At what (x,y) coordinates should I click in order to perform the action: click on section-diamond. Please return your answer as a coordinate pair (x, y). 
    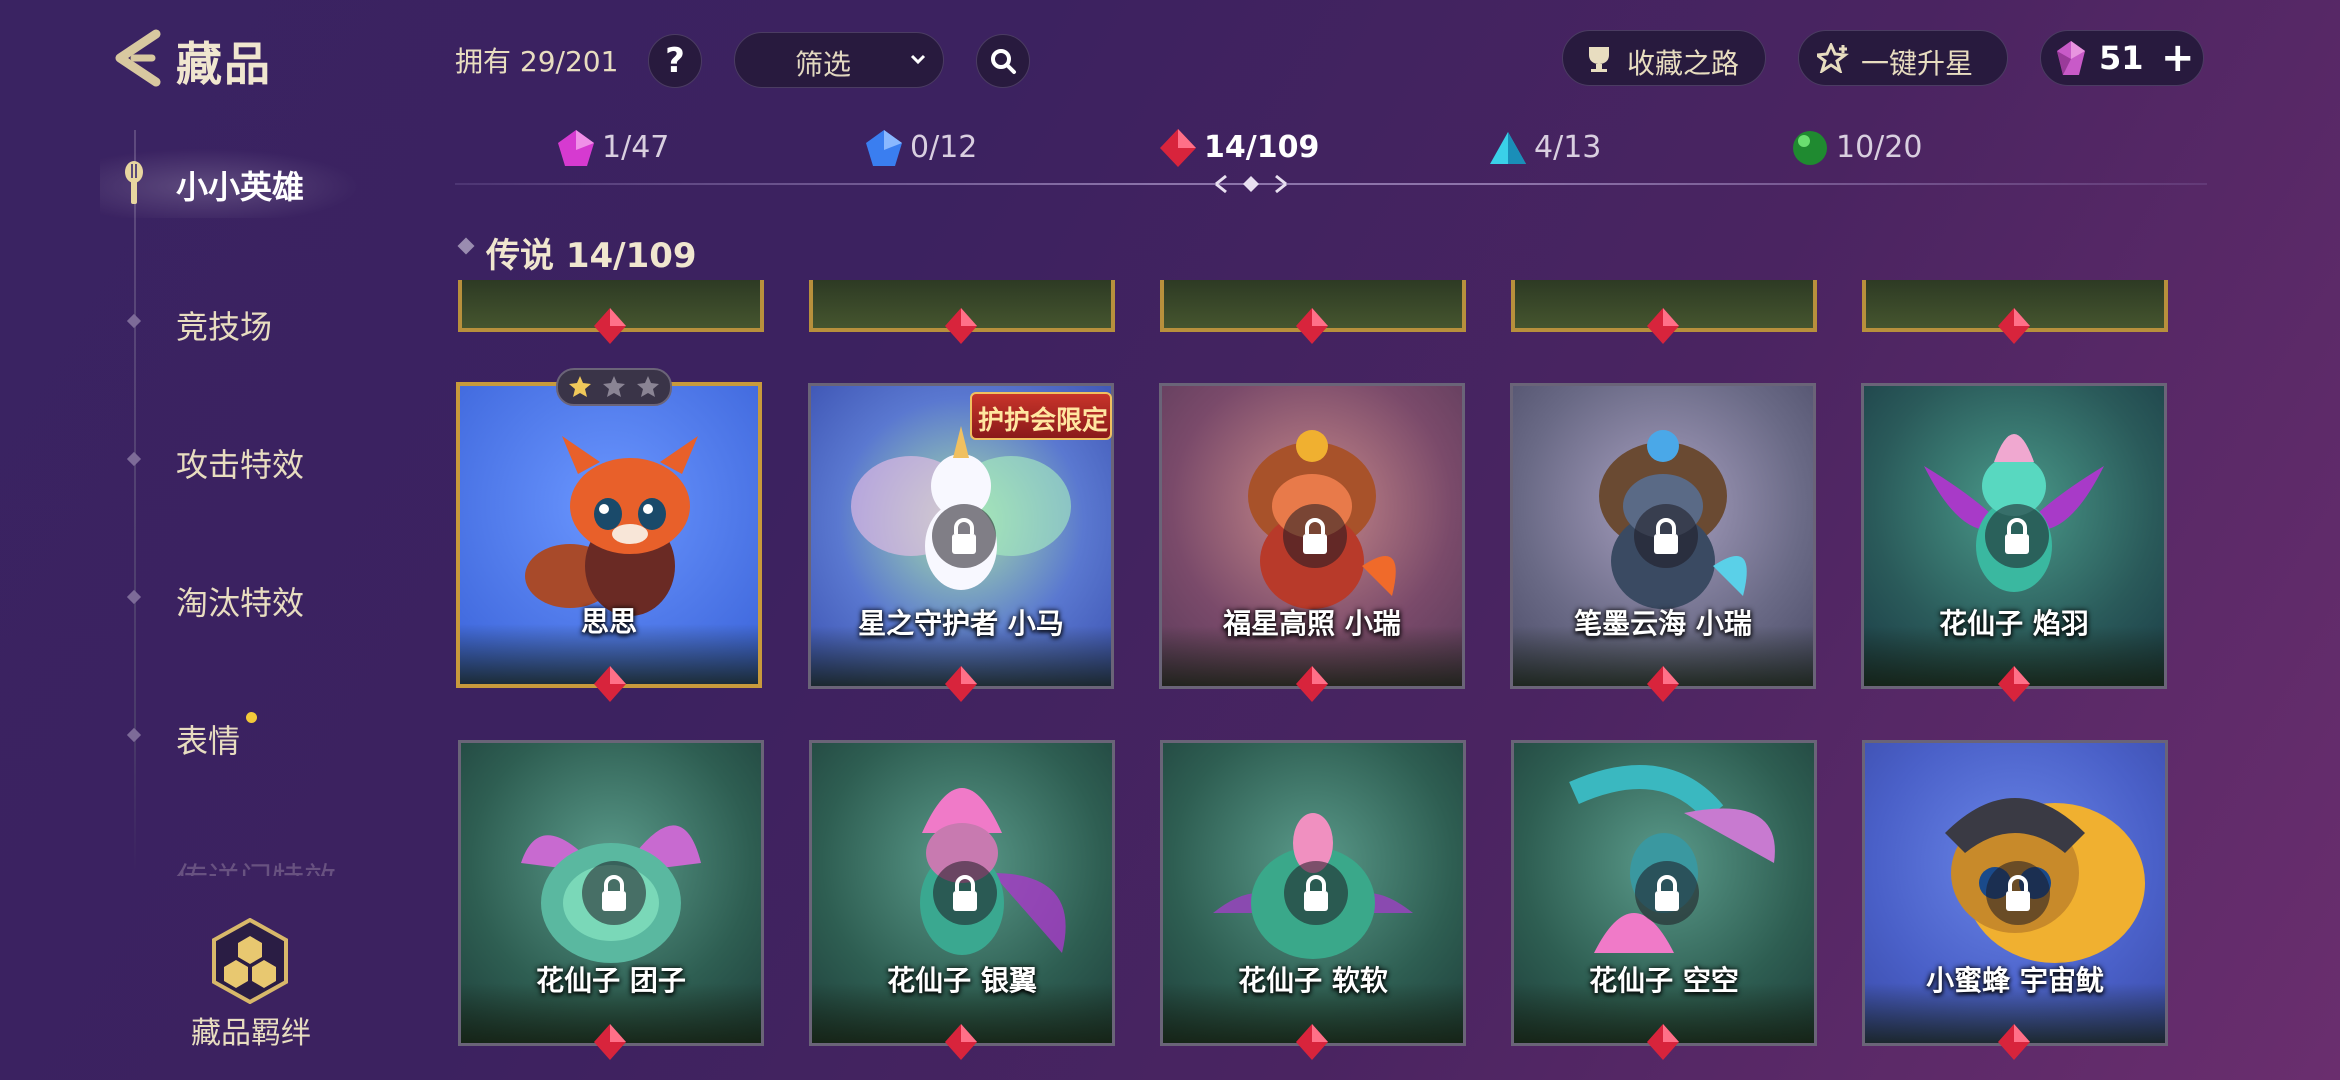
    Looking at the image, I should click on (466, 246).